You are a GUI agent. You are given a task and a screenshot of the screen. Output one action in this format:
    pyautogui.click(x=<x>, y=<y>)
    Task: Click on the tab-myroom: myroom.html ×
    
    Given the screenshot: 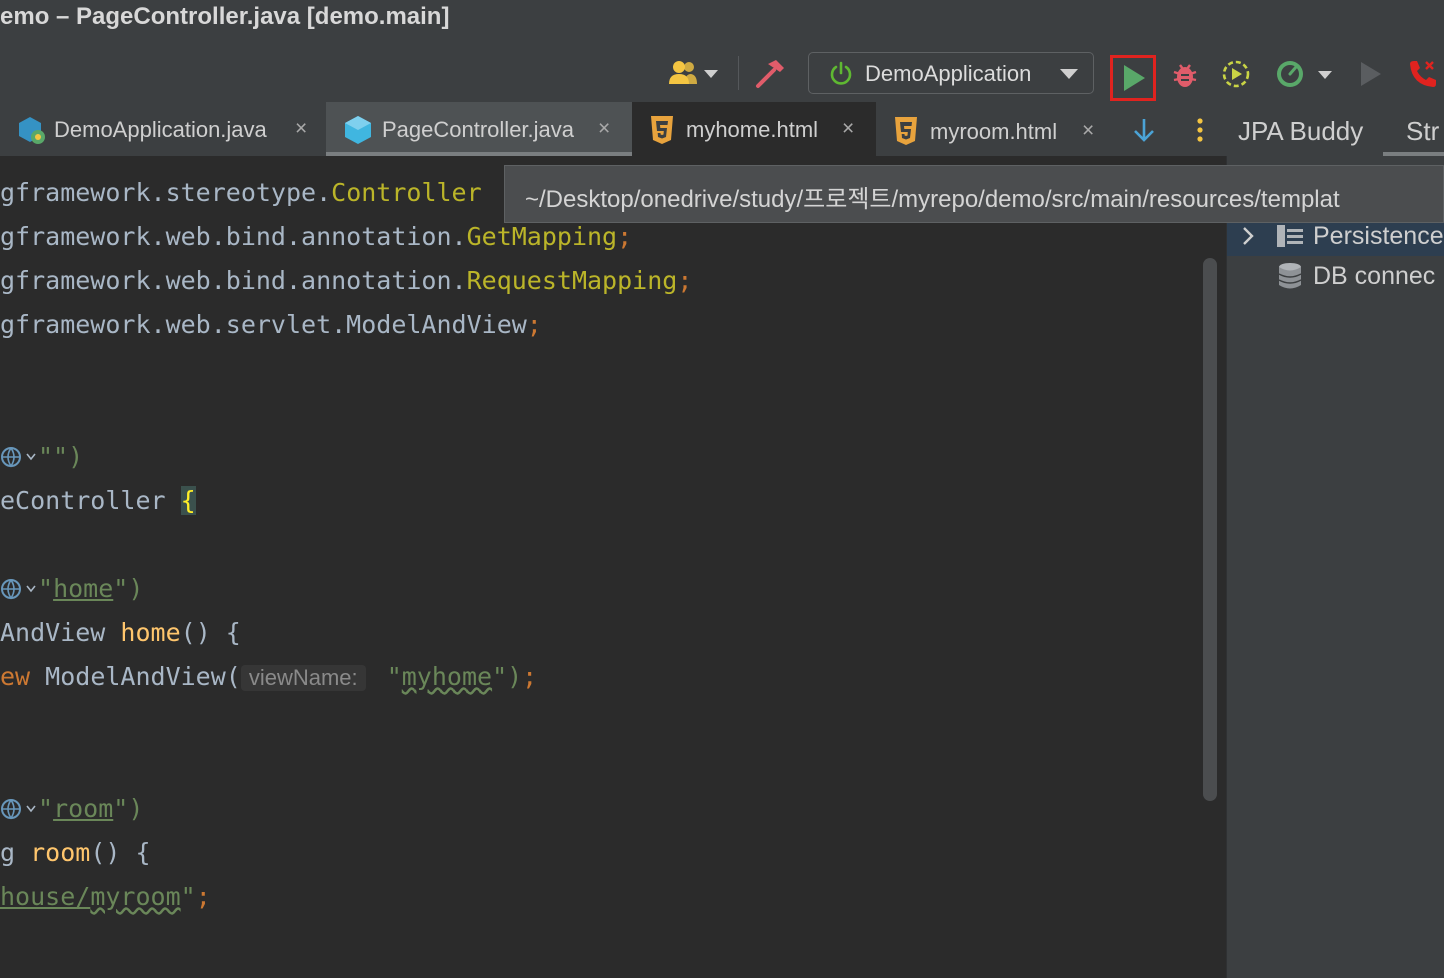 What is the action you would take?
    pyautogui.click(x=996, y=129)
    